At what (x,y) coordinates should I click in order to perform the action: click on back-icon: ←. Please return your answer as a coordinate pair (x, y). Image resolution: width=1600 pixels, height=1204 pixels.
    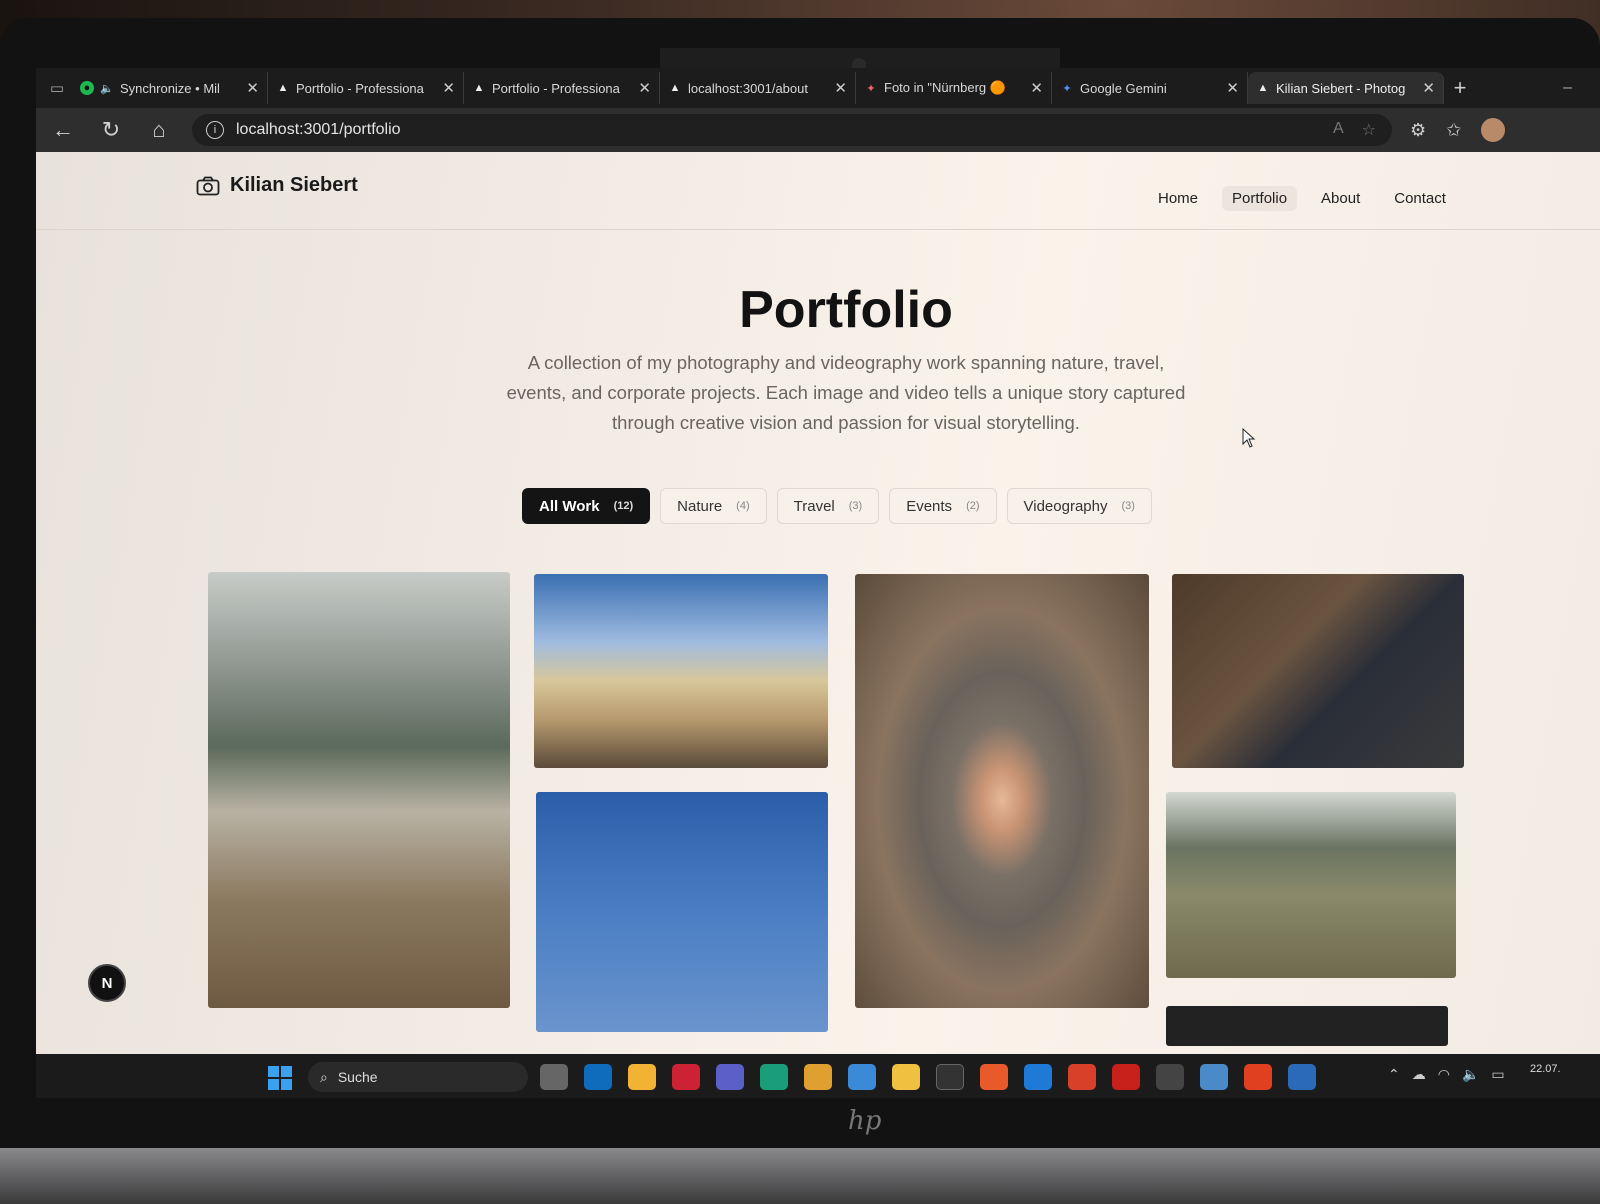
    Looking at the image, I should click on (63, 130).